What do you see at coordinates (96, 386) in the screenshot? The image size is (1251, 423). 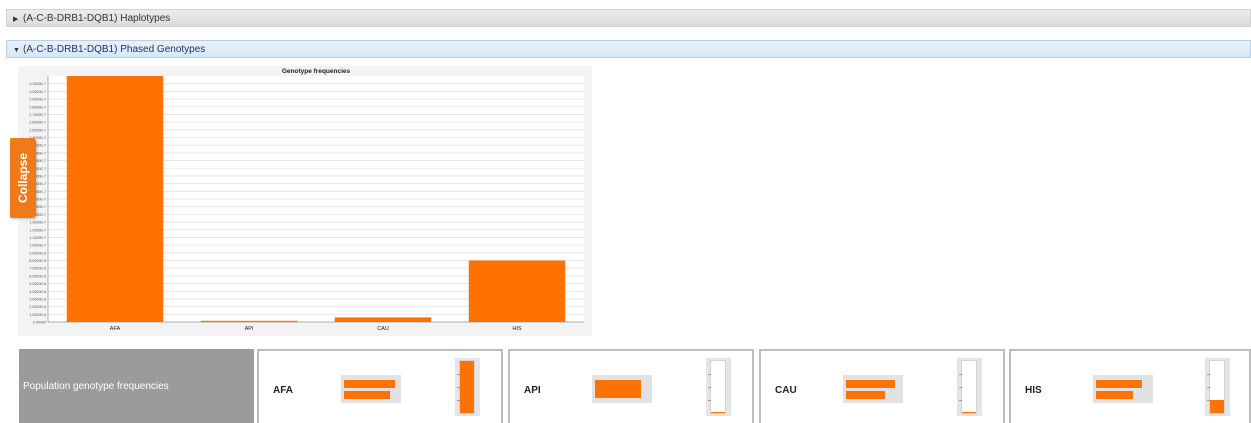 I see `population-label-text: Population genotype frequencies` at bounding box center [96, 386].